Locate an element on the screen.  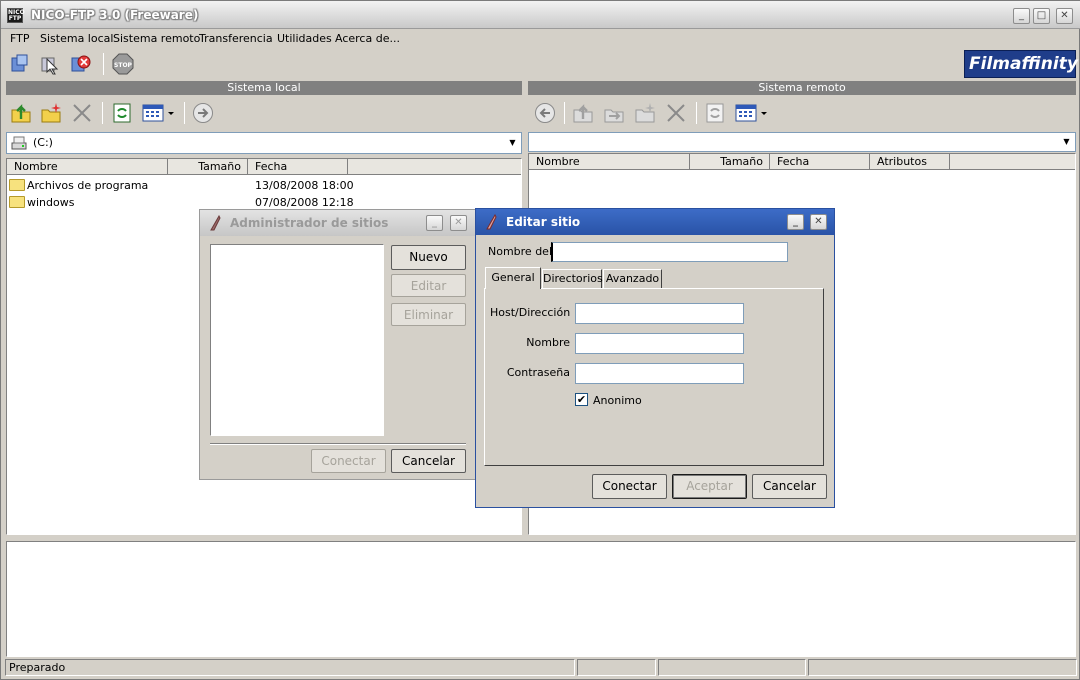
site-manager-title-bar: Administrador de sitios _ ✕ is located at coordinates (337, 223).